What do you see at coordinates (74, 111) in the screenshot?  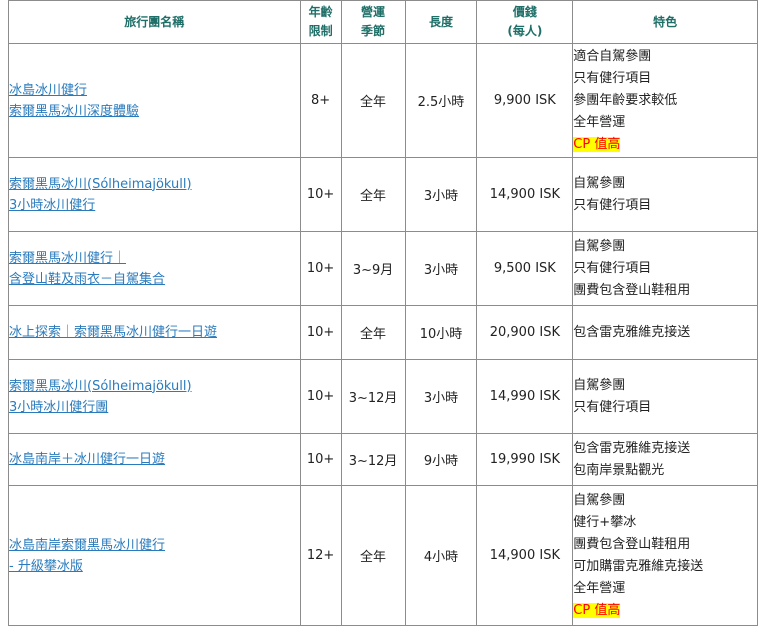 I see `tour-link: 索爾黑馬冰川深度體驗` at bounding box center [74, 111].